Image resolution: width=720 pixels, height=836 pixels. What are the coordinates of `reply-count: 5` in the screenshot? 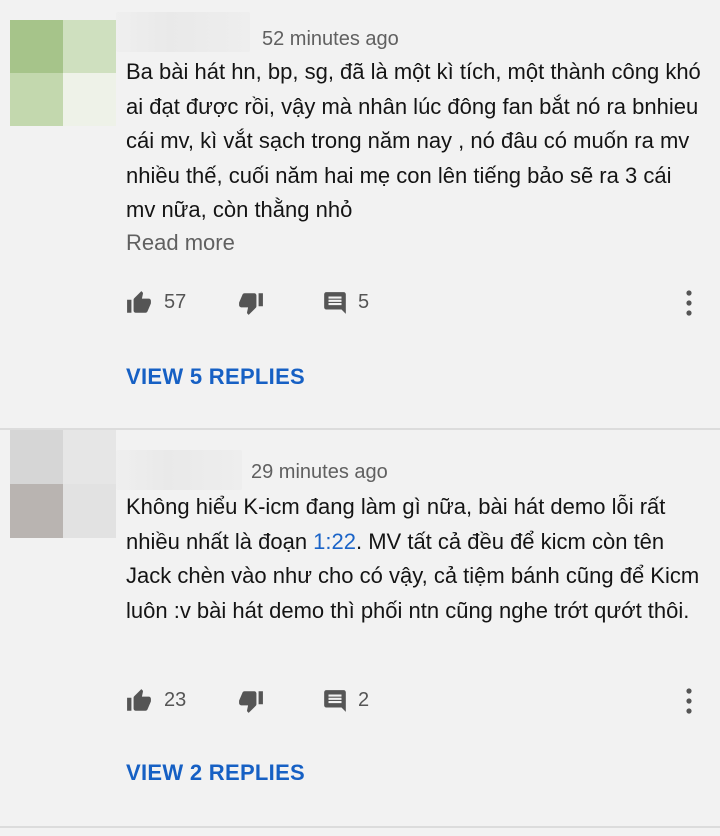 It's located at (364, 302).